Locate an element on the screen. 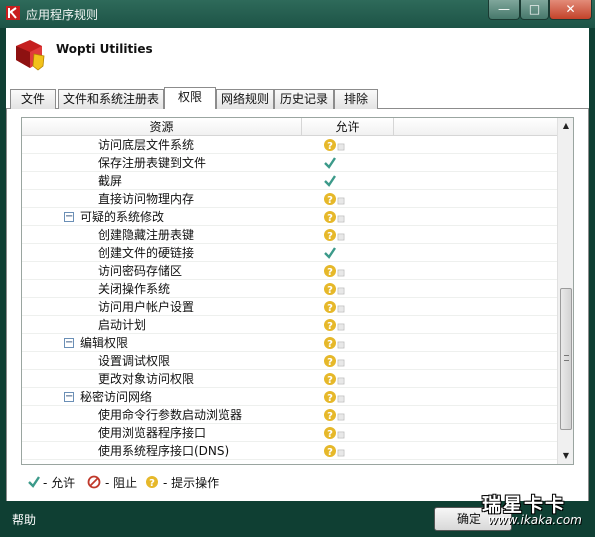  app-header: Wopti Utilities is located at coordinates (297, 57).